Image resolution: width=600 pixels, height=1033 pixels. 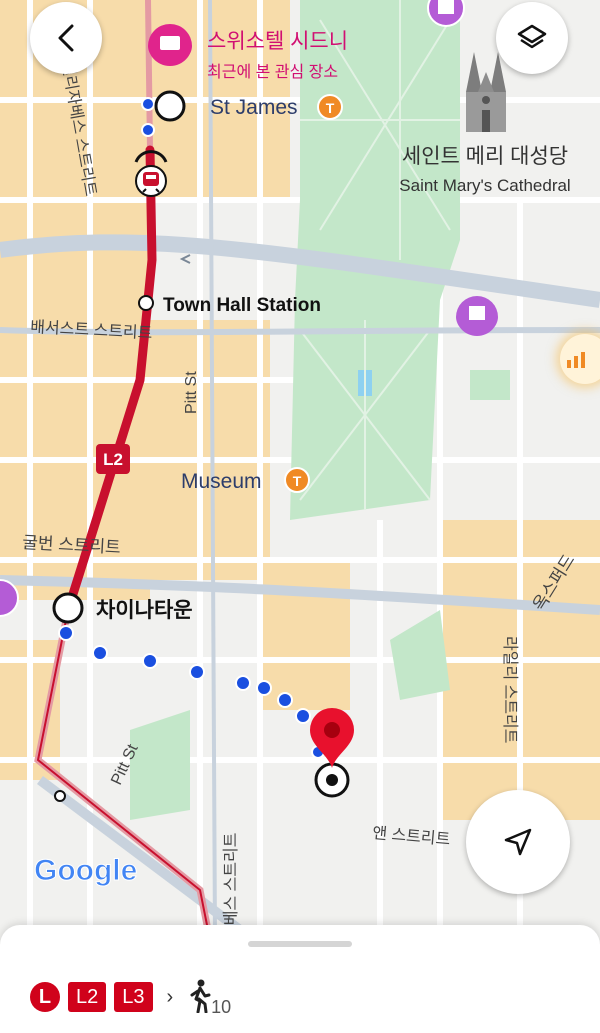 I want to click on line-l2-badge: L2, so click(x=87, y=997).